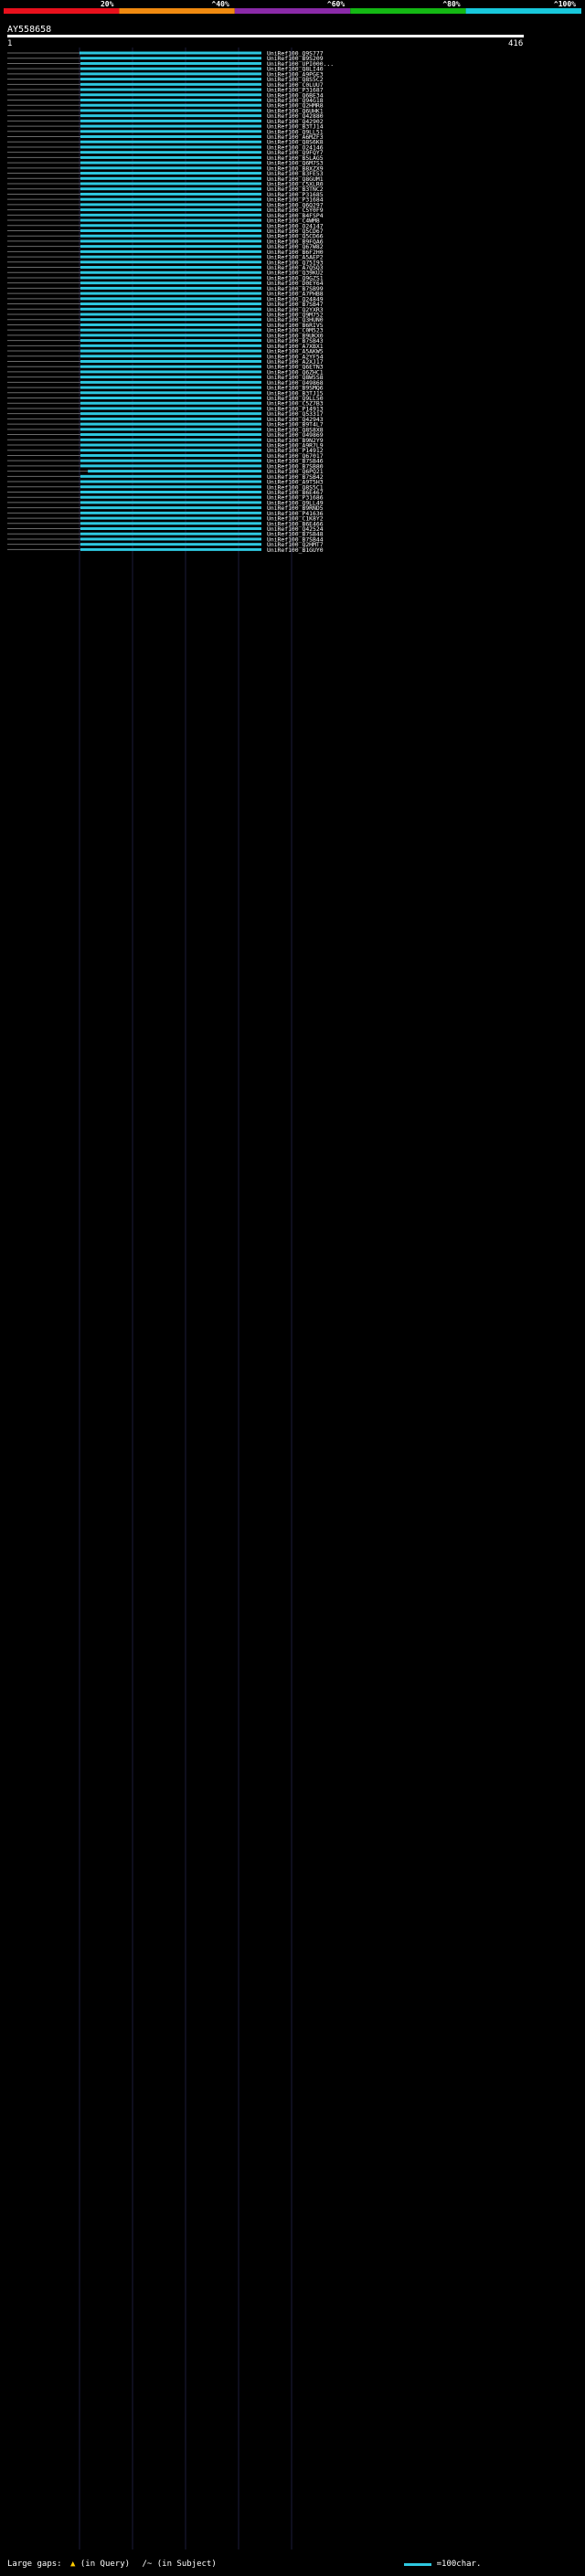 The height and width of the screenshot is (2576, 585). What do you see at coordinates (34, 2564) in the screenshot?
I see `legend-large-gaps: Large gaps:` at bounding box center [34, 2564].